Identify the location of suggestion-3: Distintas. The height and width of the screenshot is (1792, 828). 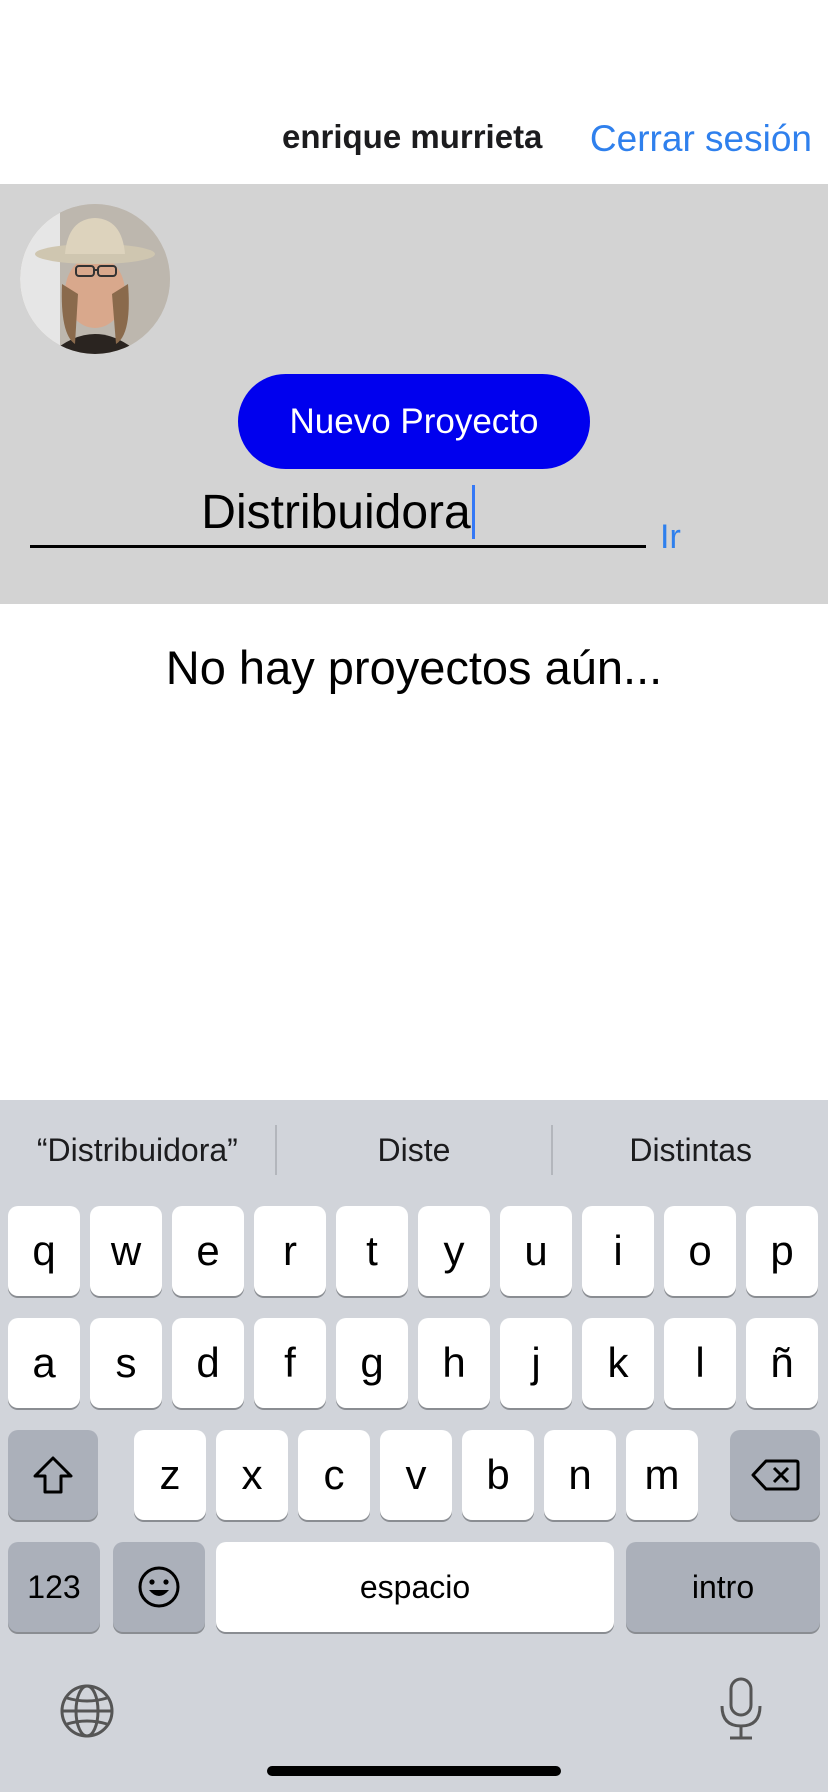
(690, 1150).